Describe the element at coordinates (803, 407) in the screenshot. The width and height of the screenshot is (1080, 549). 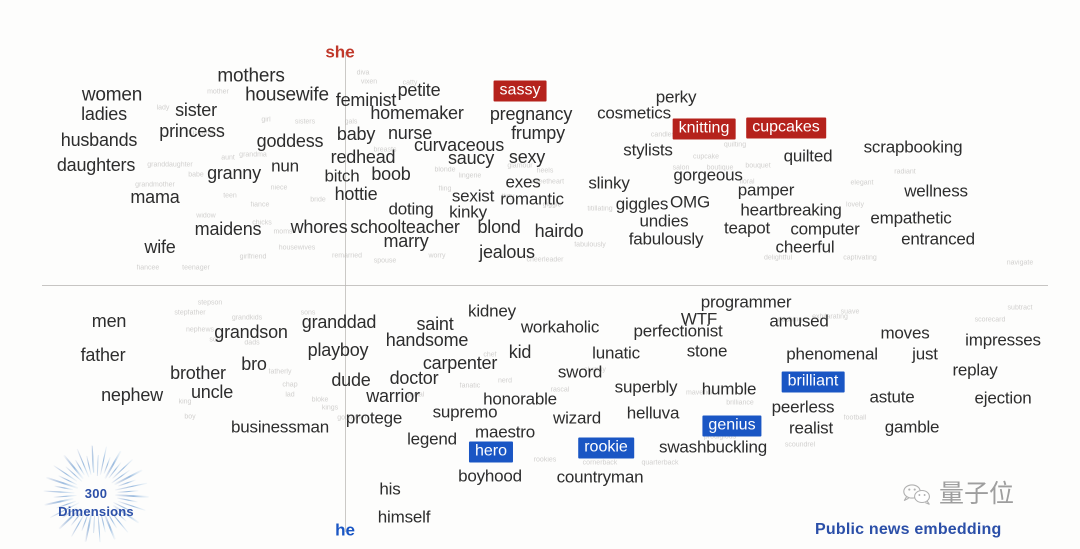
I see `embedding-word: peerless` at that location.